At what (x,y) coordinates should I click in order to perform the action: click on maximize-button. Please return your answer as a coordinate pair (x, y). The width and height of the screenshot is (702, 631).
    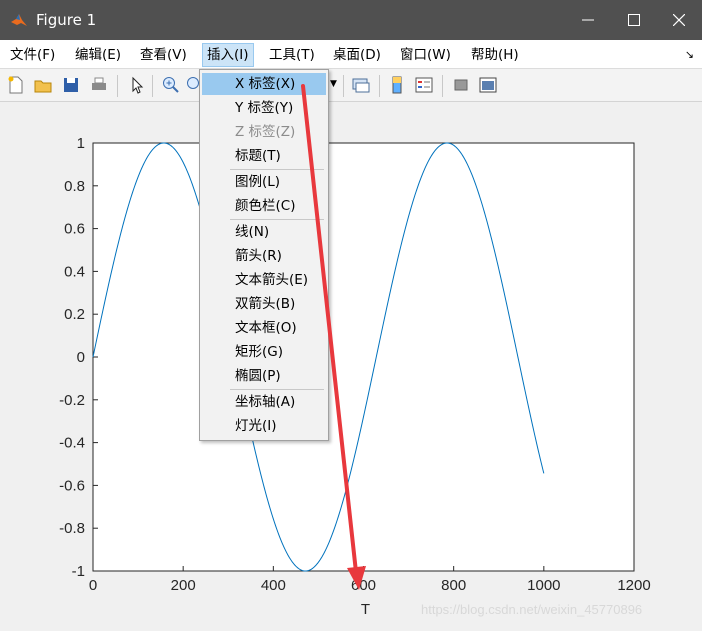
    Looking at the image, I should click on (634, 20).